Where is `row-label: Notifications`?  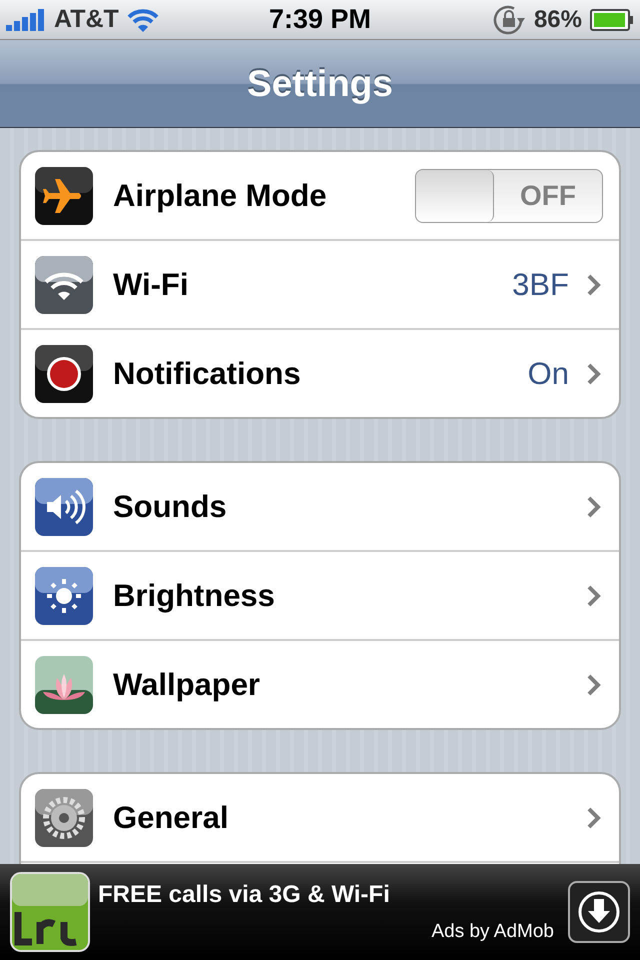 row-label: Notifications is located at coordinates (207, 374).